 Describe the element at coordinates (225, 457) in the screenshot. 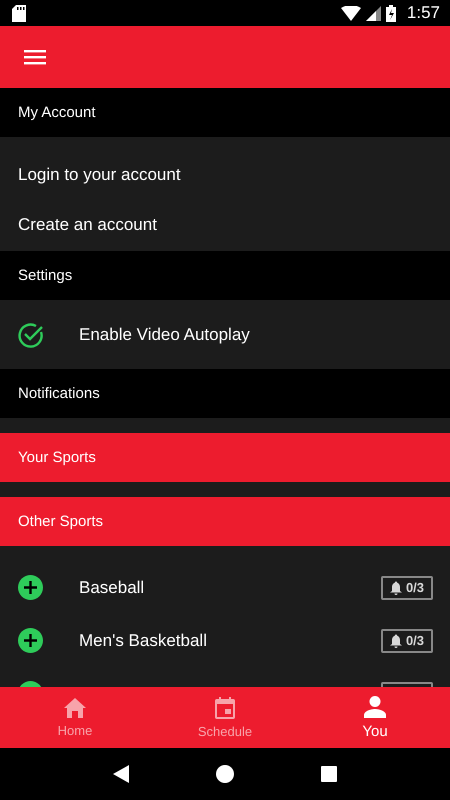

I see `section-header: Your Sports` at that location.